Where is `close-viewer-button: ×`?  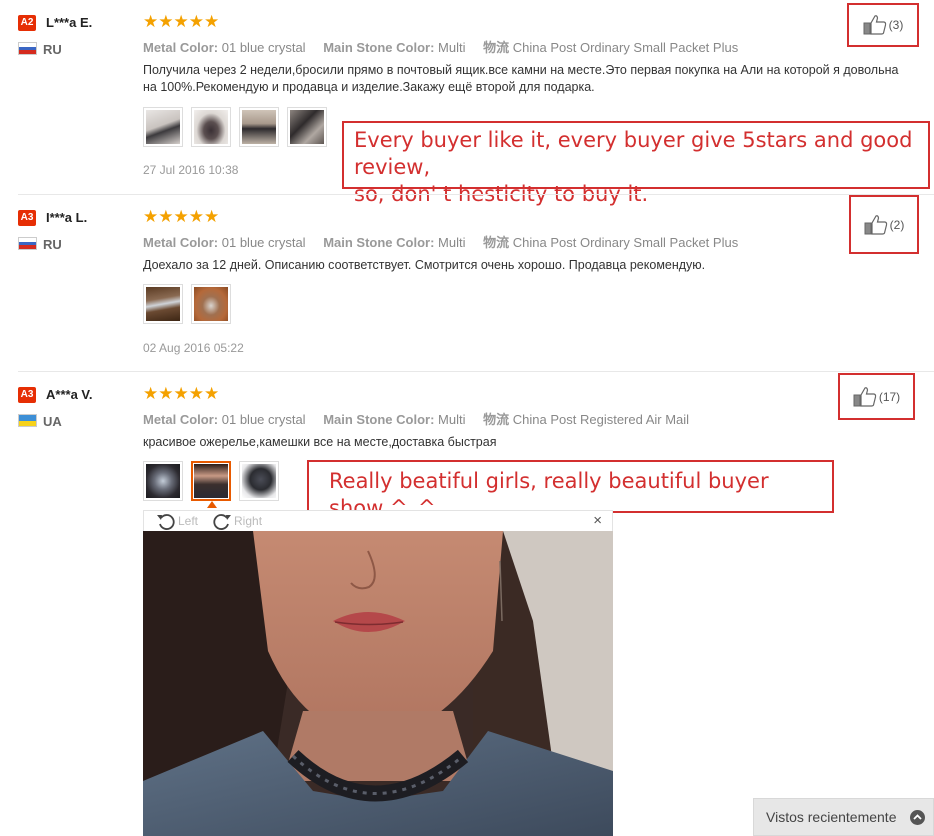
close-viewer-button: × is located at coordinates (597, 520).